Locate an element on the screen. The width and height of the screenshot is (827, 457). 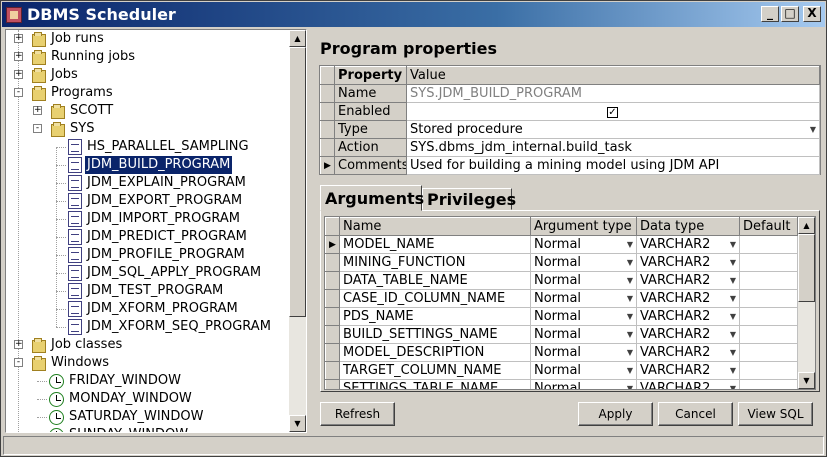
table-row: BUILD_SETTINGS_NAME Normal ▼ VARCHAR2 ▼ is located at coordinates (561, 334).